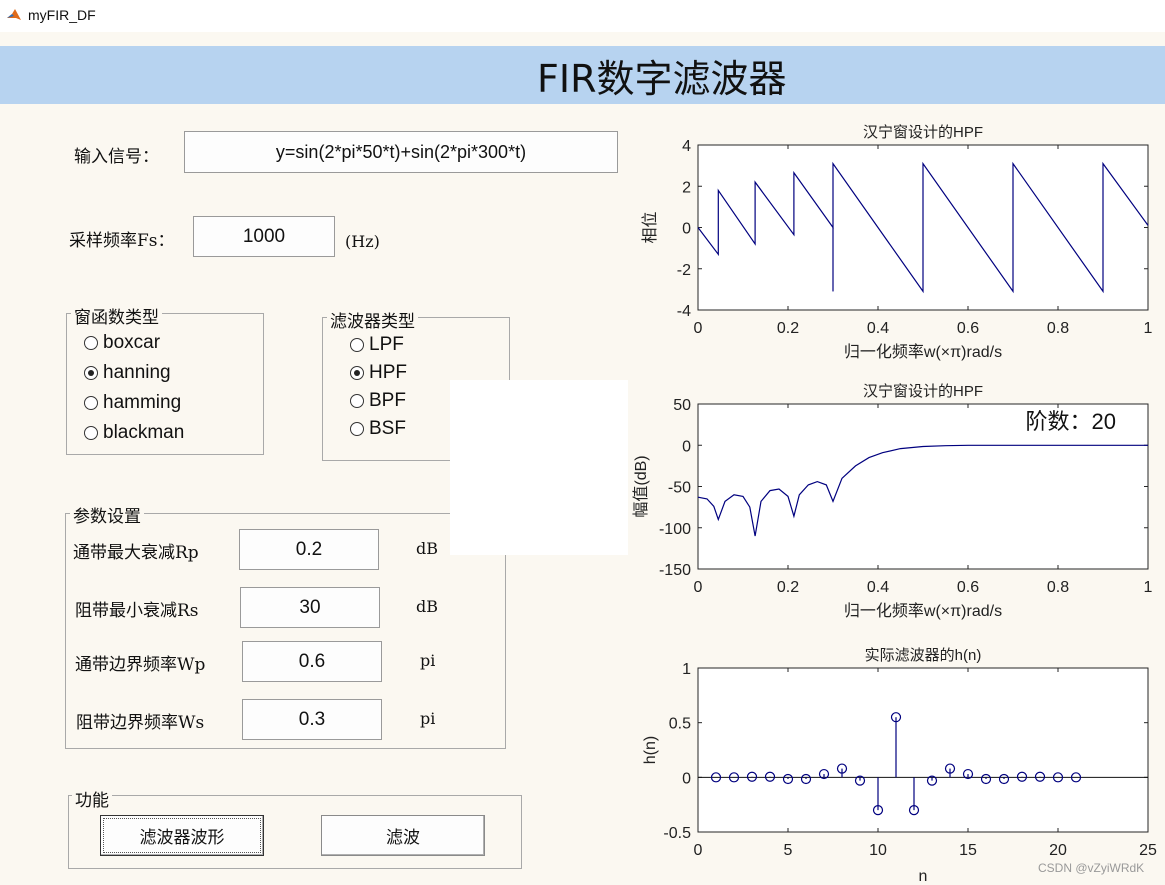 This screenshot has width=1165, height=885. Describe the element at coordinates (107, 514) in the screenshot. I see `params-title: 参数设置` at that location.